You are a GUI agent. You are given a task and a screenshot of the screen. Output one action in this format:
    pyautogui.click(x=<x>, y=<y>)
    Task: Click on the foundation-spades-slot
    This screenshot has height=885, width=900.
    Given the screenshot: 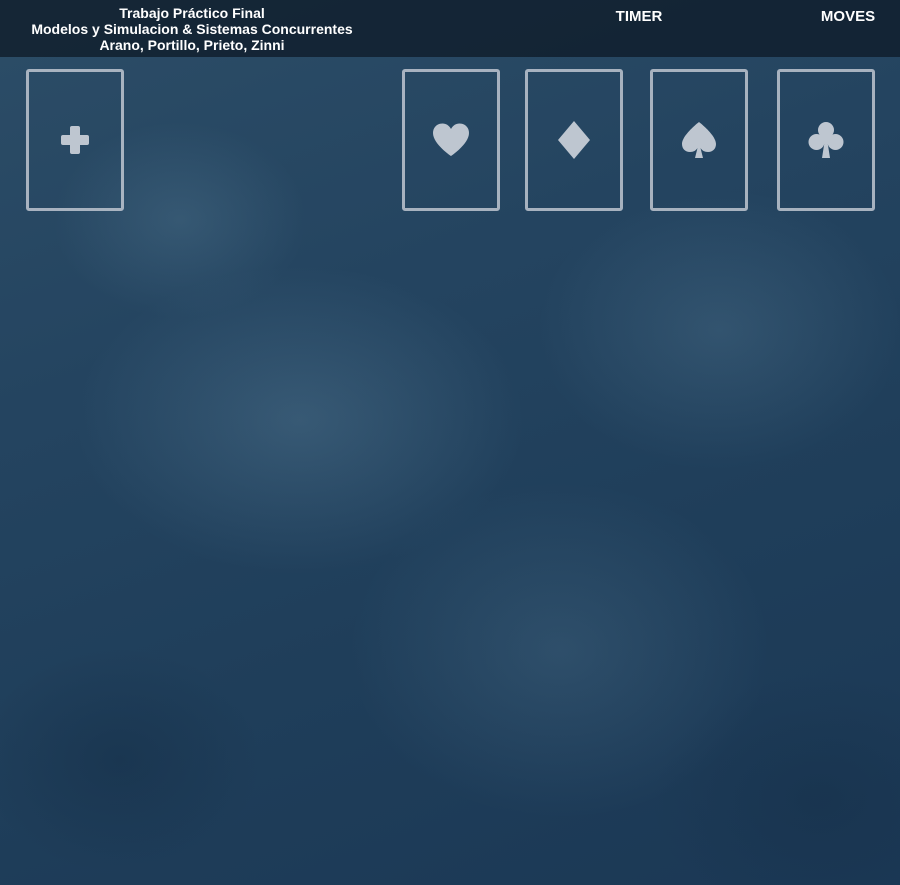 What is the action you would take?
    pyautogui.click(x=699, y=140)
    